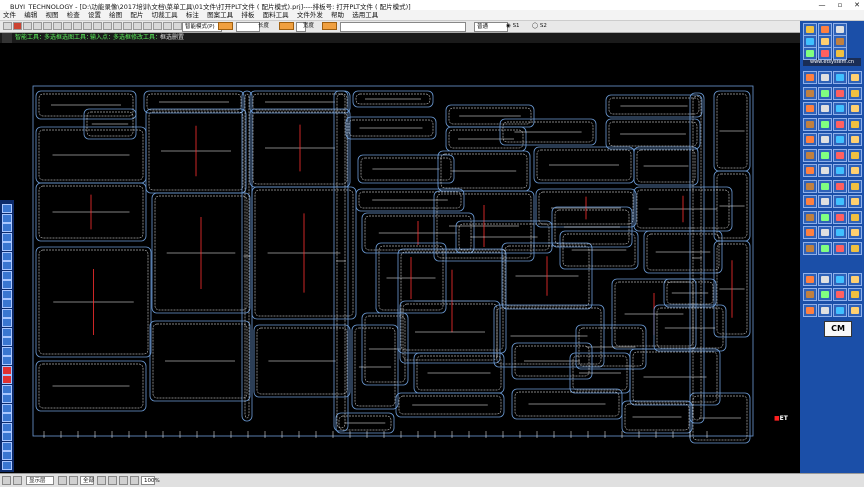 Image resolution: width=864 pixels, height=487 pixels. I want to click on menu-select-tools: 选用工具, so click(365, 15).